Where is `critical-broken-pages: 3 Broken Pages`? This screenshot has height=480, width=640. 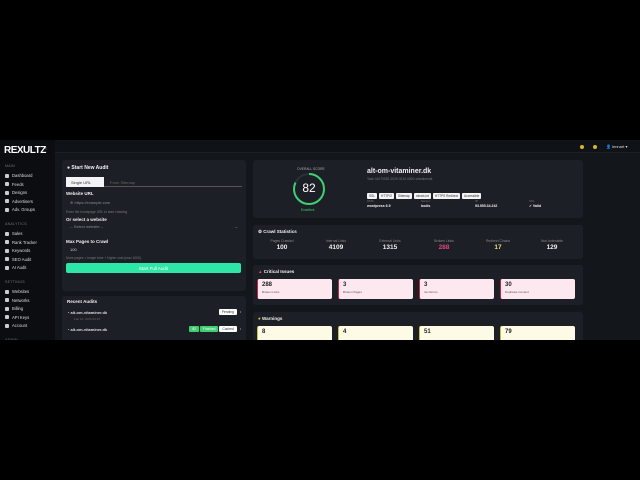
critical-broken-pages: 3 Broken Pages is located at coordinates (375, 289).